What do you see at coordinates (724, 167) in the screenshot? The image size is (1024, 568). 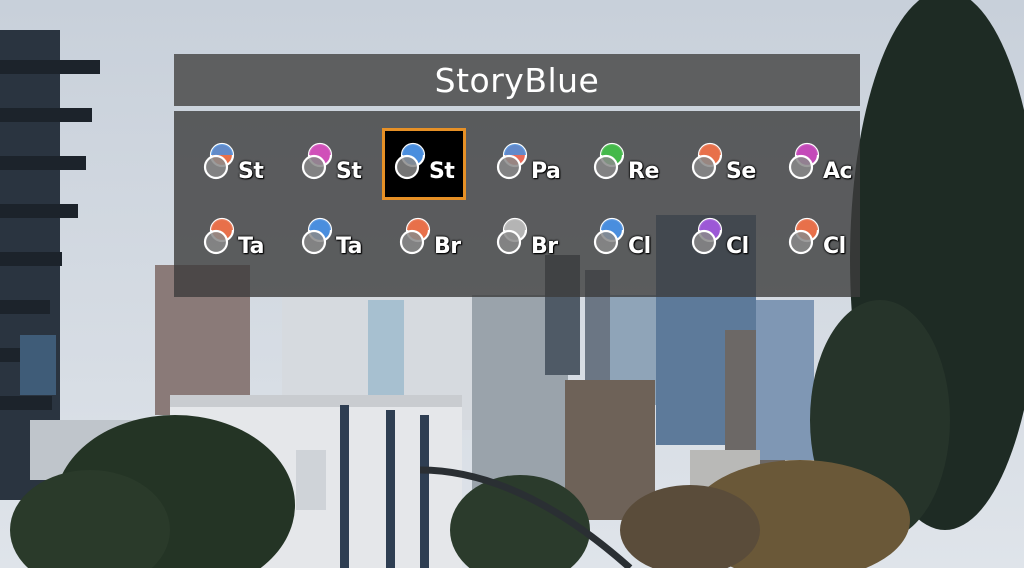 I see `style-option: Se` at bounding box center [724, 167].